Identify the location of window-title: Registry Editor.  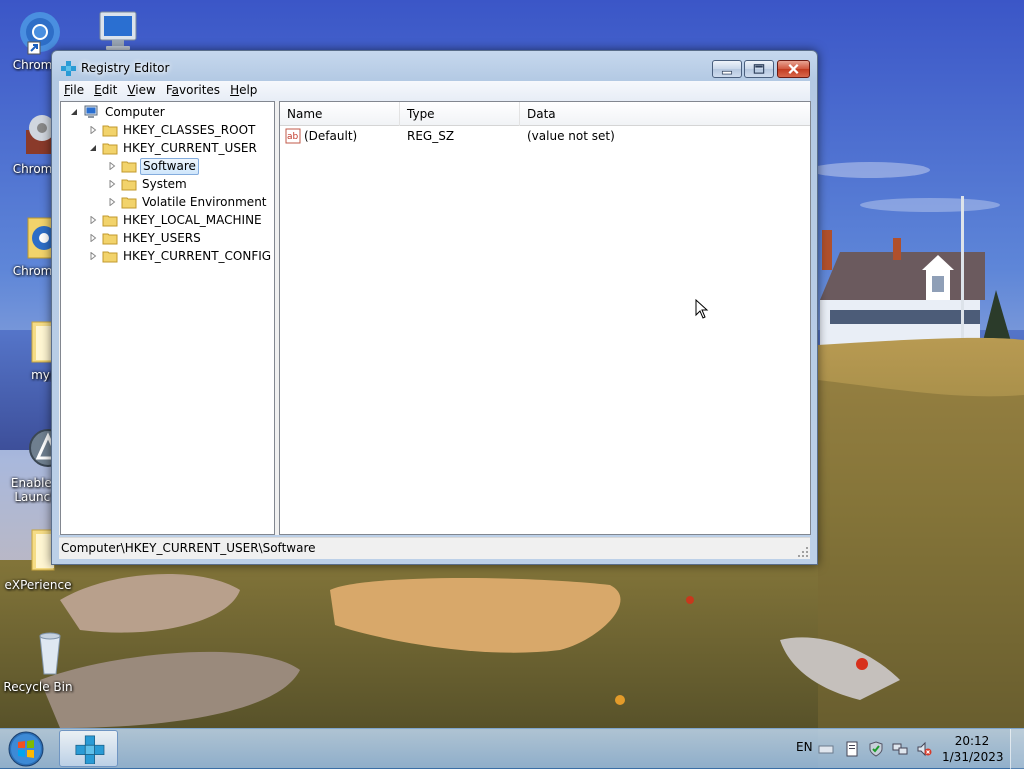
(125, 68).